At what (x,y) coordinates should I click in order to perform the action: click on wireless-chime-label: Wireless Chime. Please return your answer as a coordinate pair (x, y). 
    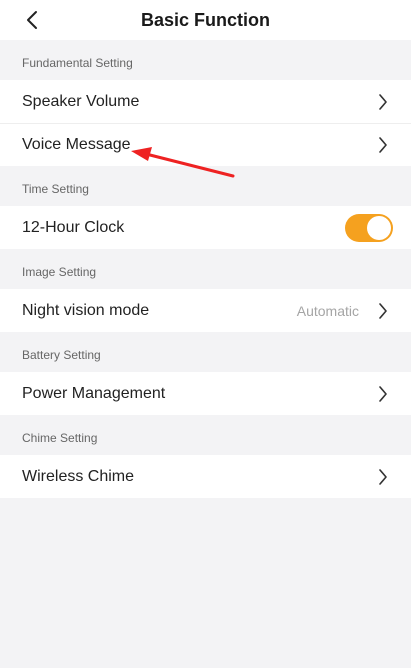
    Looking at the image, I should click on (78, 476).